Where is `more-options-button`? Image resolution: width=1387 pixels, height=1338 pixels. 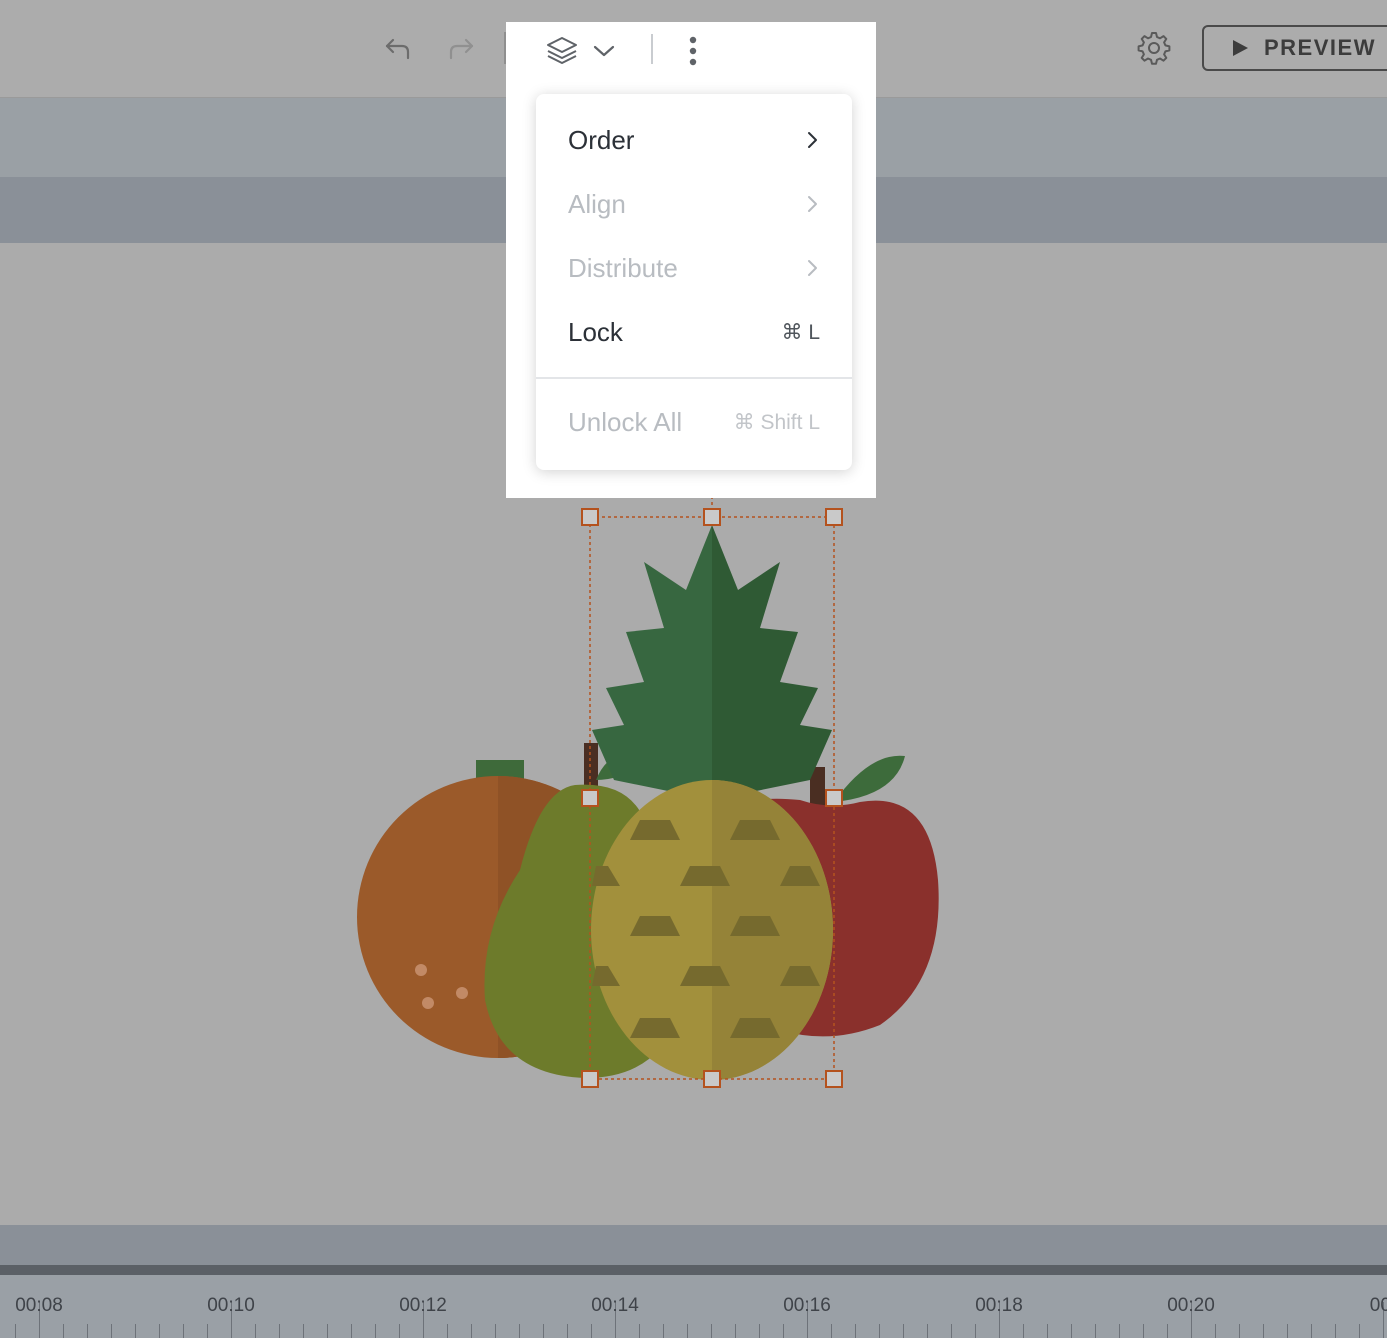 more-options-button is located at coordinates (693, 51).